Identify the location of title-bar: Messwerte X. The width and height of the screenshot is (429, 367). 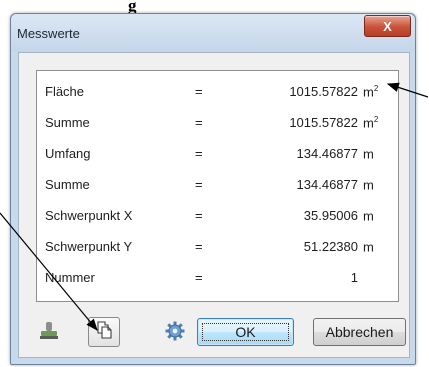
(213, 33).